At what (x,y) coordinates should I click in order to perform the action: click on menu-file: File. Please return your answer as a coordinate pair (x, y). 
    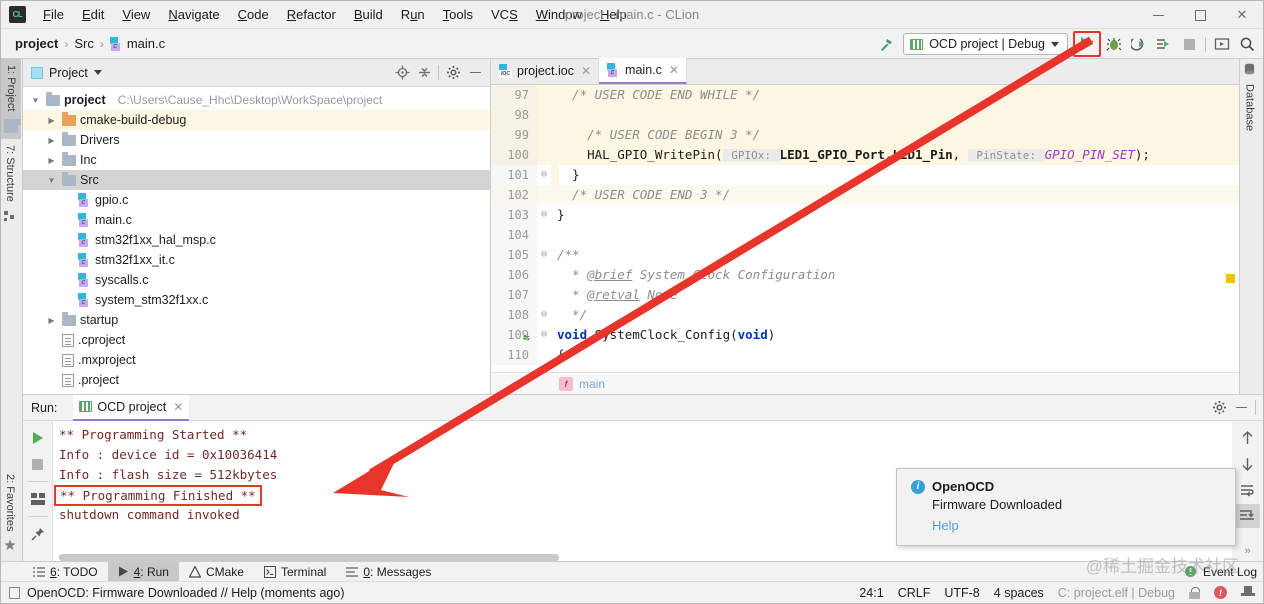
    Looking at the image, I should click on (53, 14).